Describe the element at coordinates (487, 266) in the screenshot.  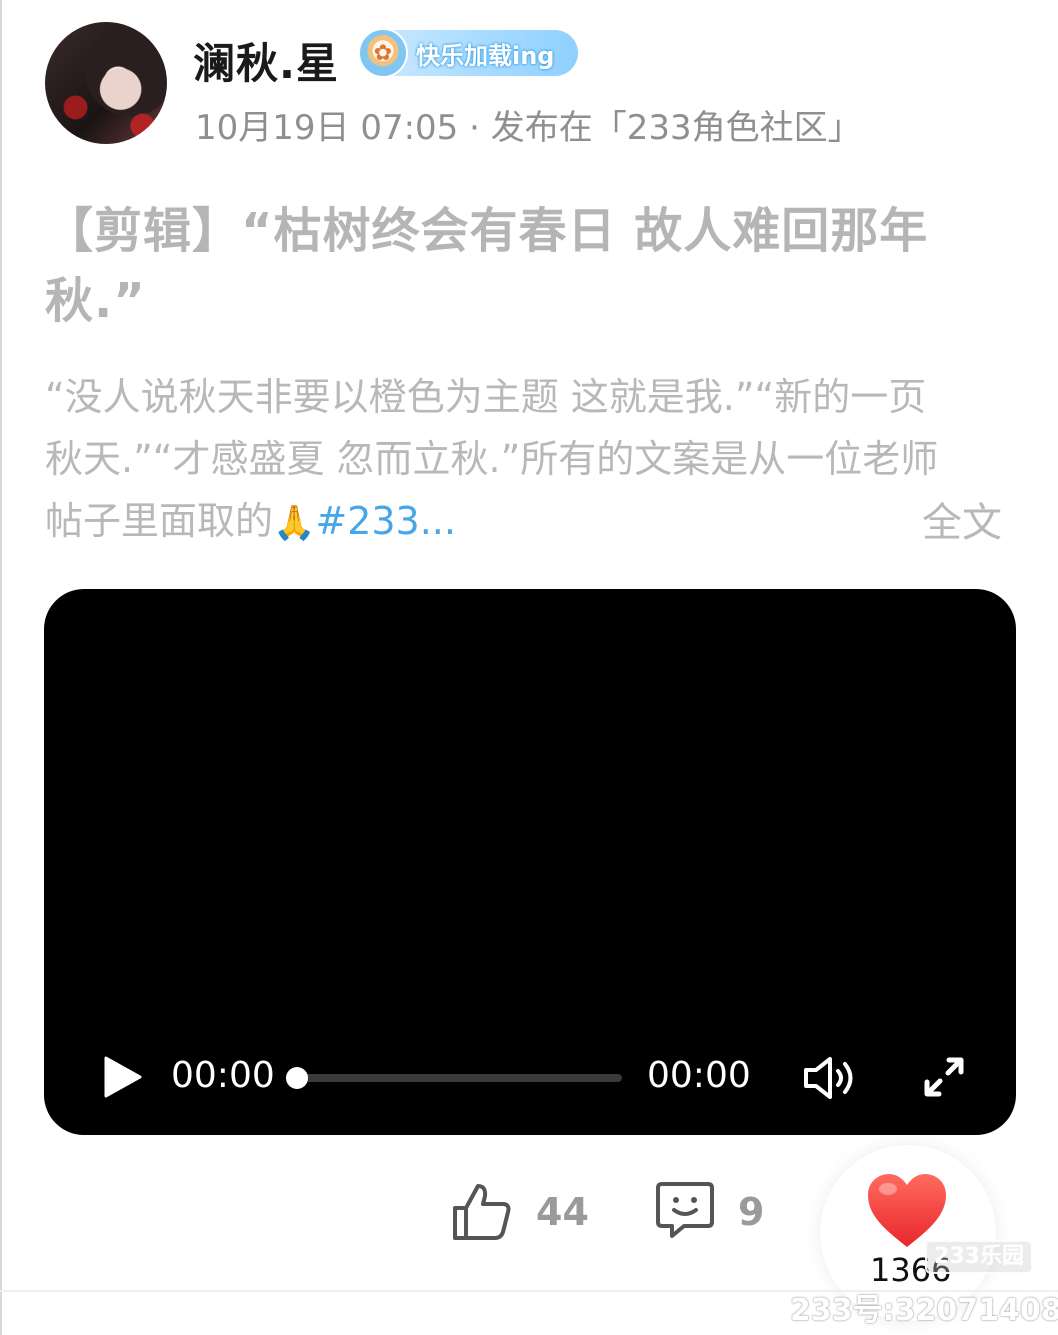
I see `post-title: 【剪辑】“枯树终会有春日 故人难回那年秋.”` at that location.